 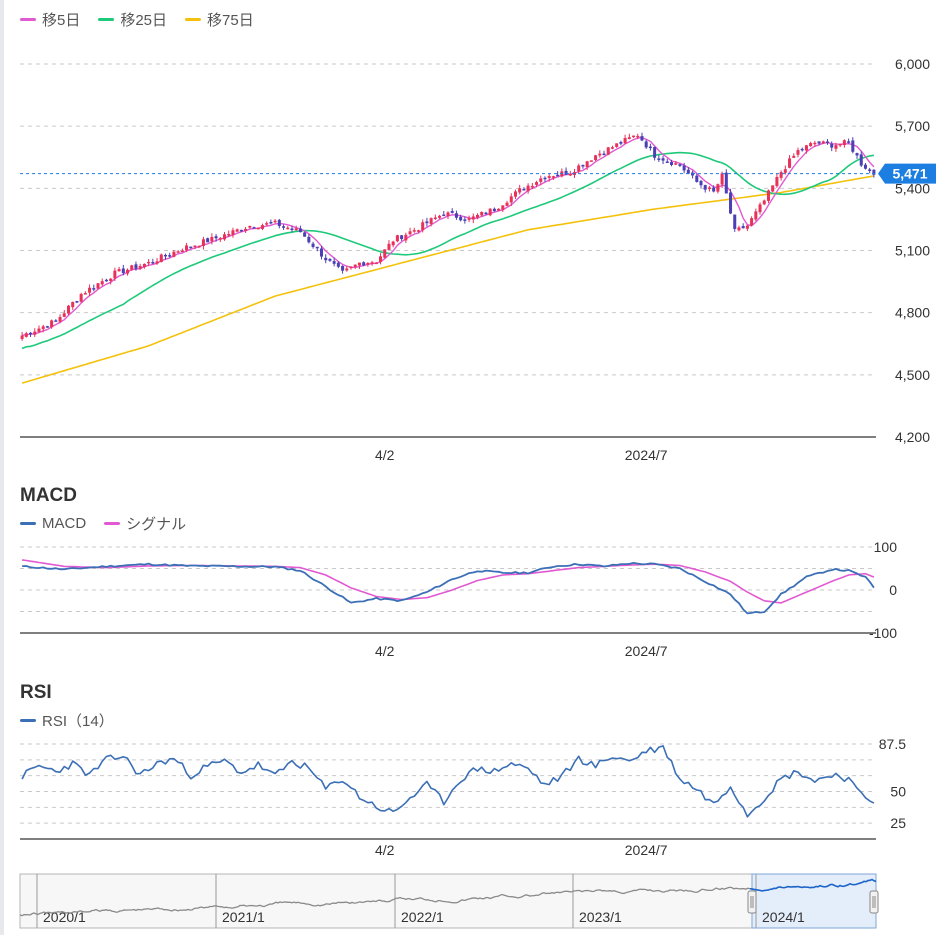 I want to click on rsi-x-axis: 4/2 2024/7, so click(x=521, y=850).